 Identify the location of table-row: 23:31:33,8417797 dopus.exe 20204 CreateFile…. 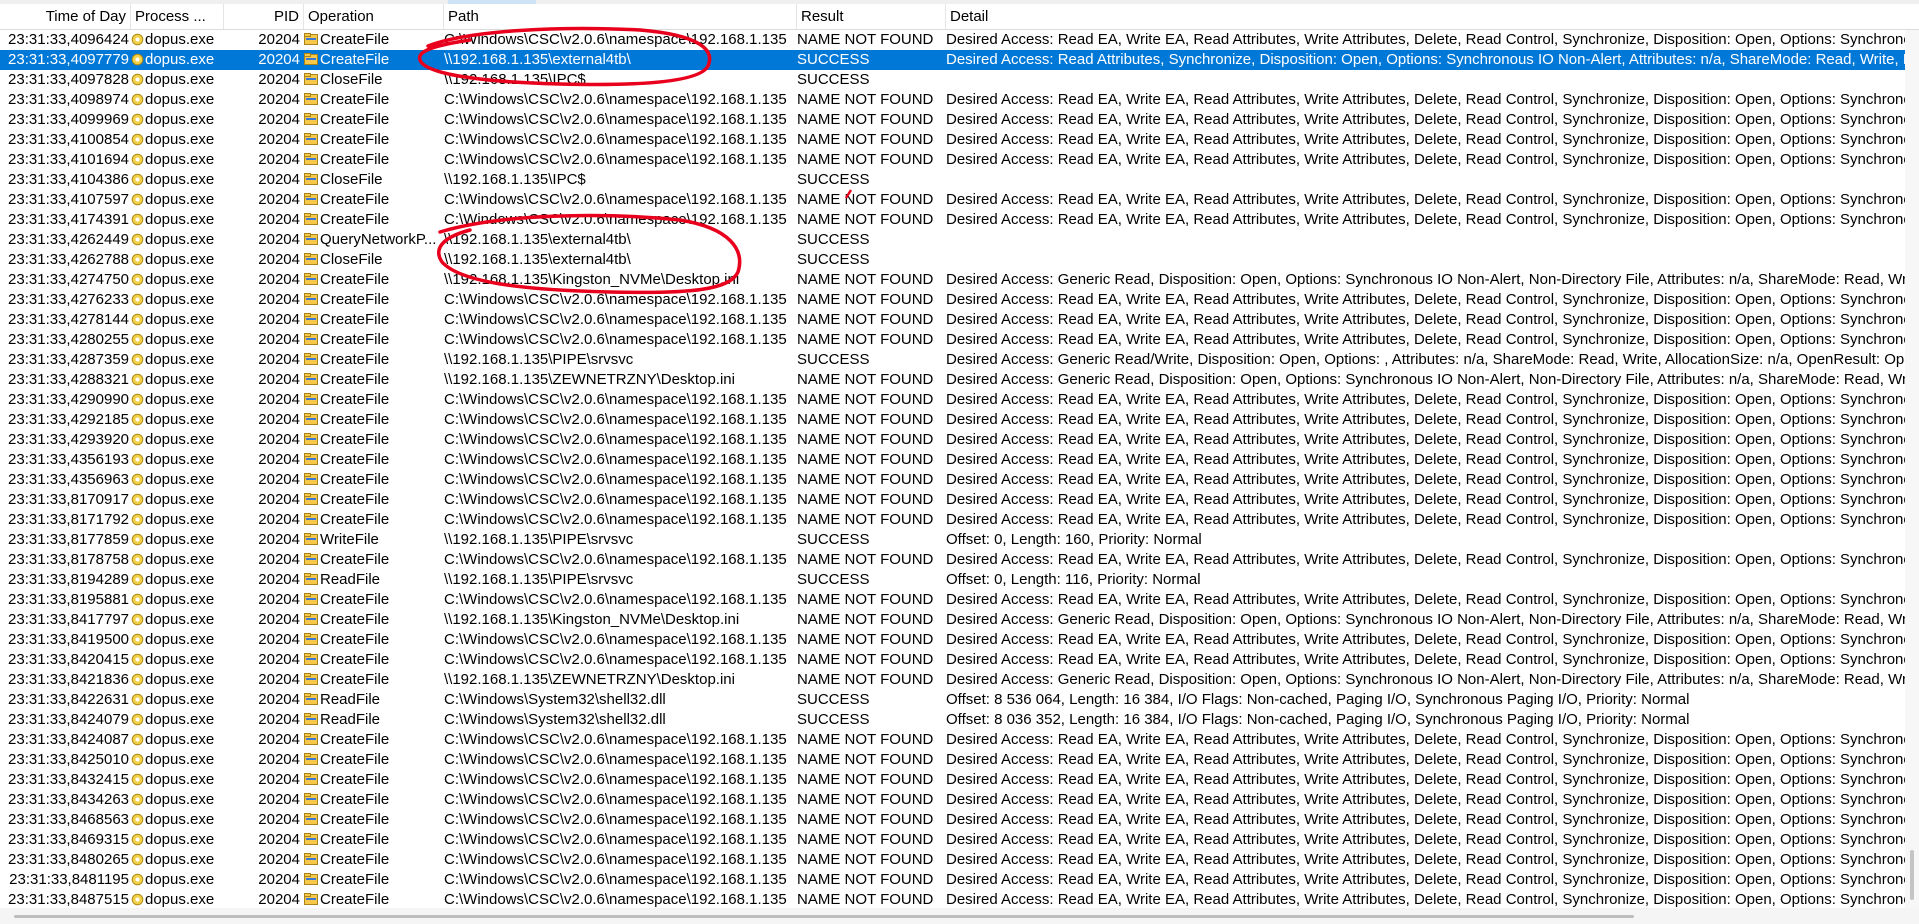
(952, 620).